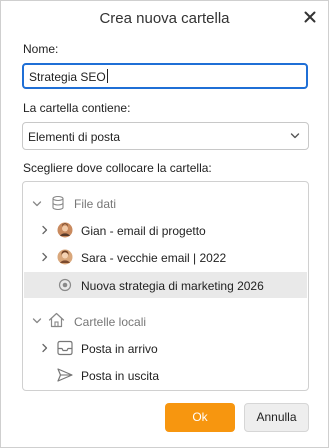  What do you see at coordinates (310, 17) in the screenshot?
I see `close-icon` at bounding box center [310, 17].